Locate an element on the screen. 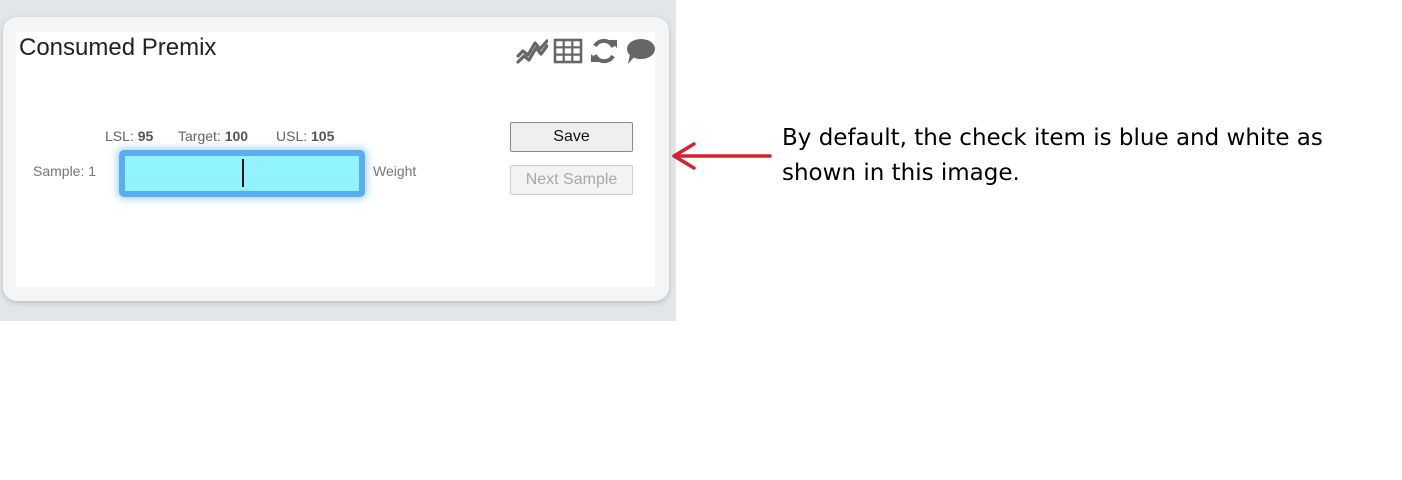  save-button: Save is located at coordinates (571, 137).